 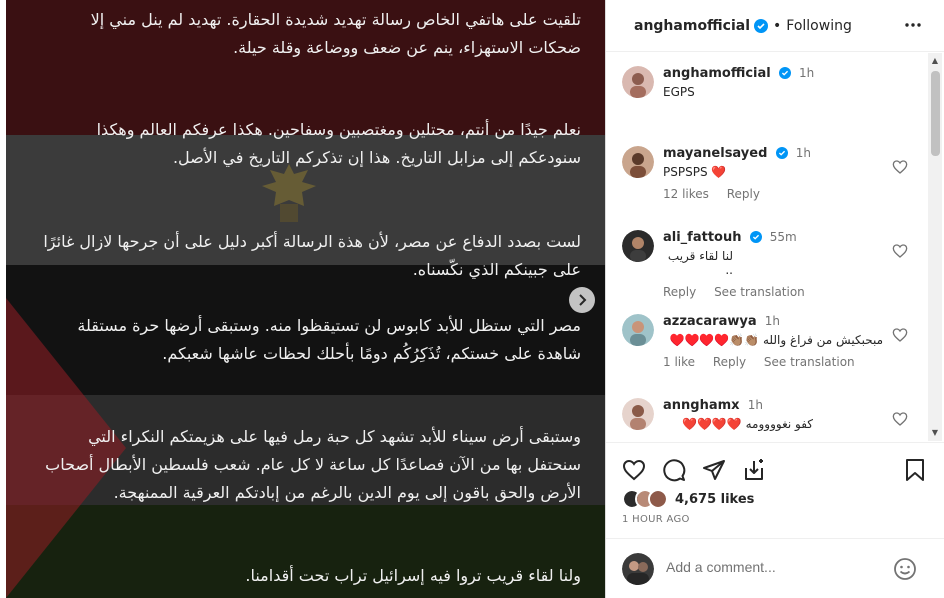 I want to click on header-username: anghamofficial, so click(x=692, y=26).